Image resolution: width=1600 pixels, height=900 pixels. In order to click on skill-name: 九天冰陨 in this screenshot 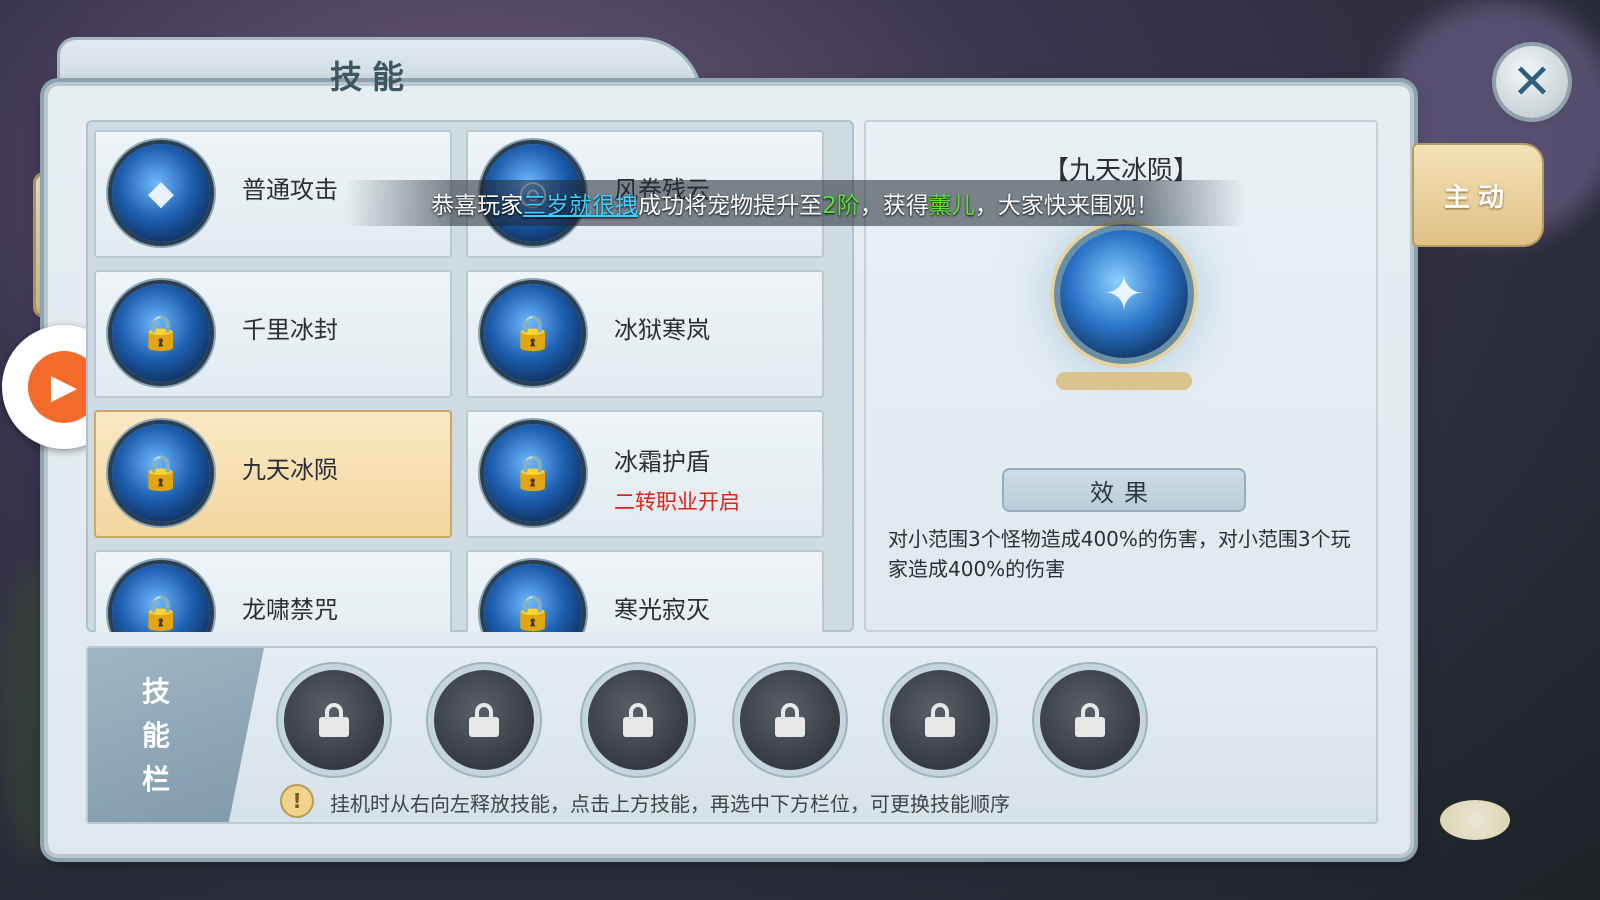, I will do `click(290, 470)`.